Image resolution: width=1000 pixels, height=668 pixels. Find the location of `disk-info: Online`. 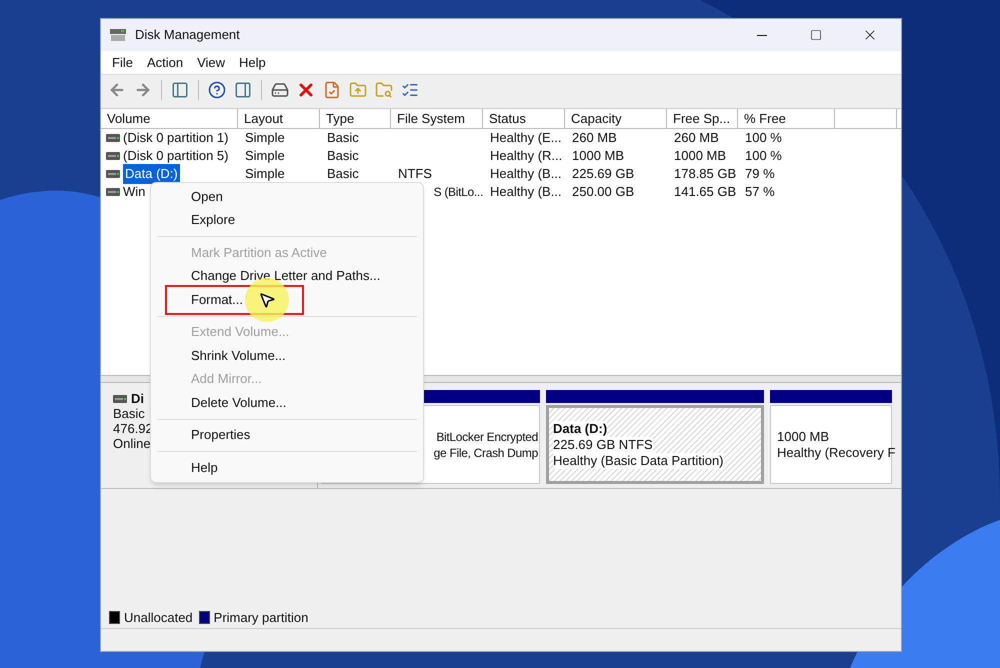

disk-info: Online is located at coordinates (132, 443).